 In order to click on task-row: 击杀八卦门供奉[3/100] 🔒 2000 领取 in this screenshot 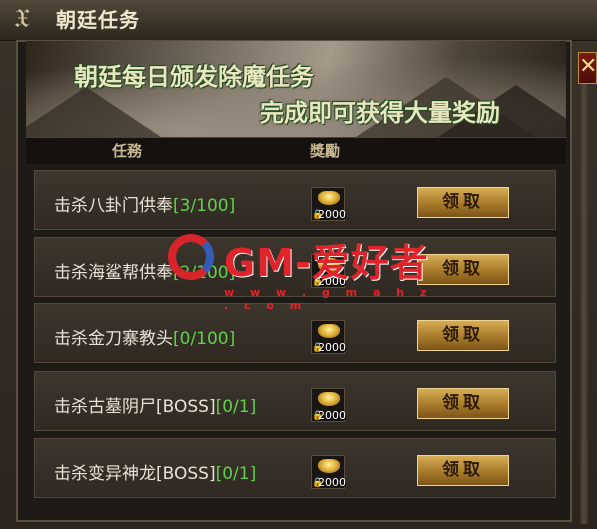, I will do `click(295, 200)`.